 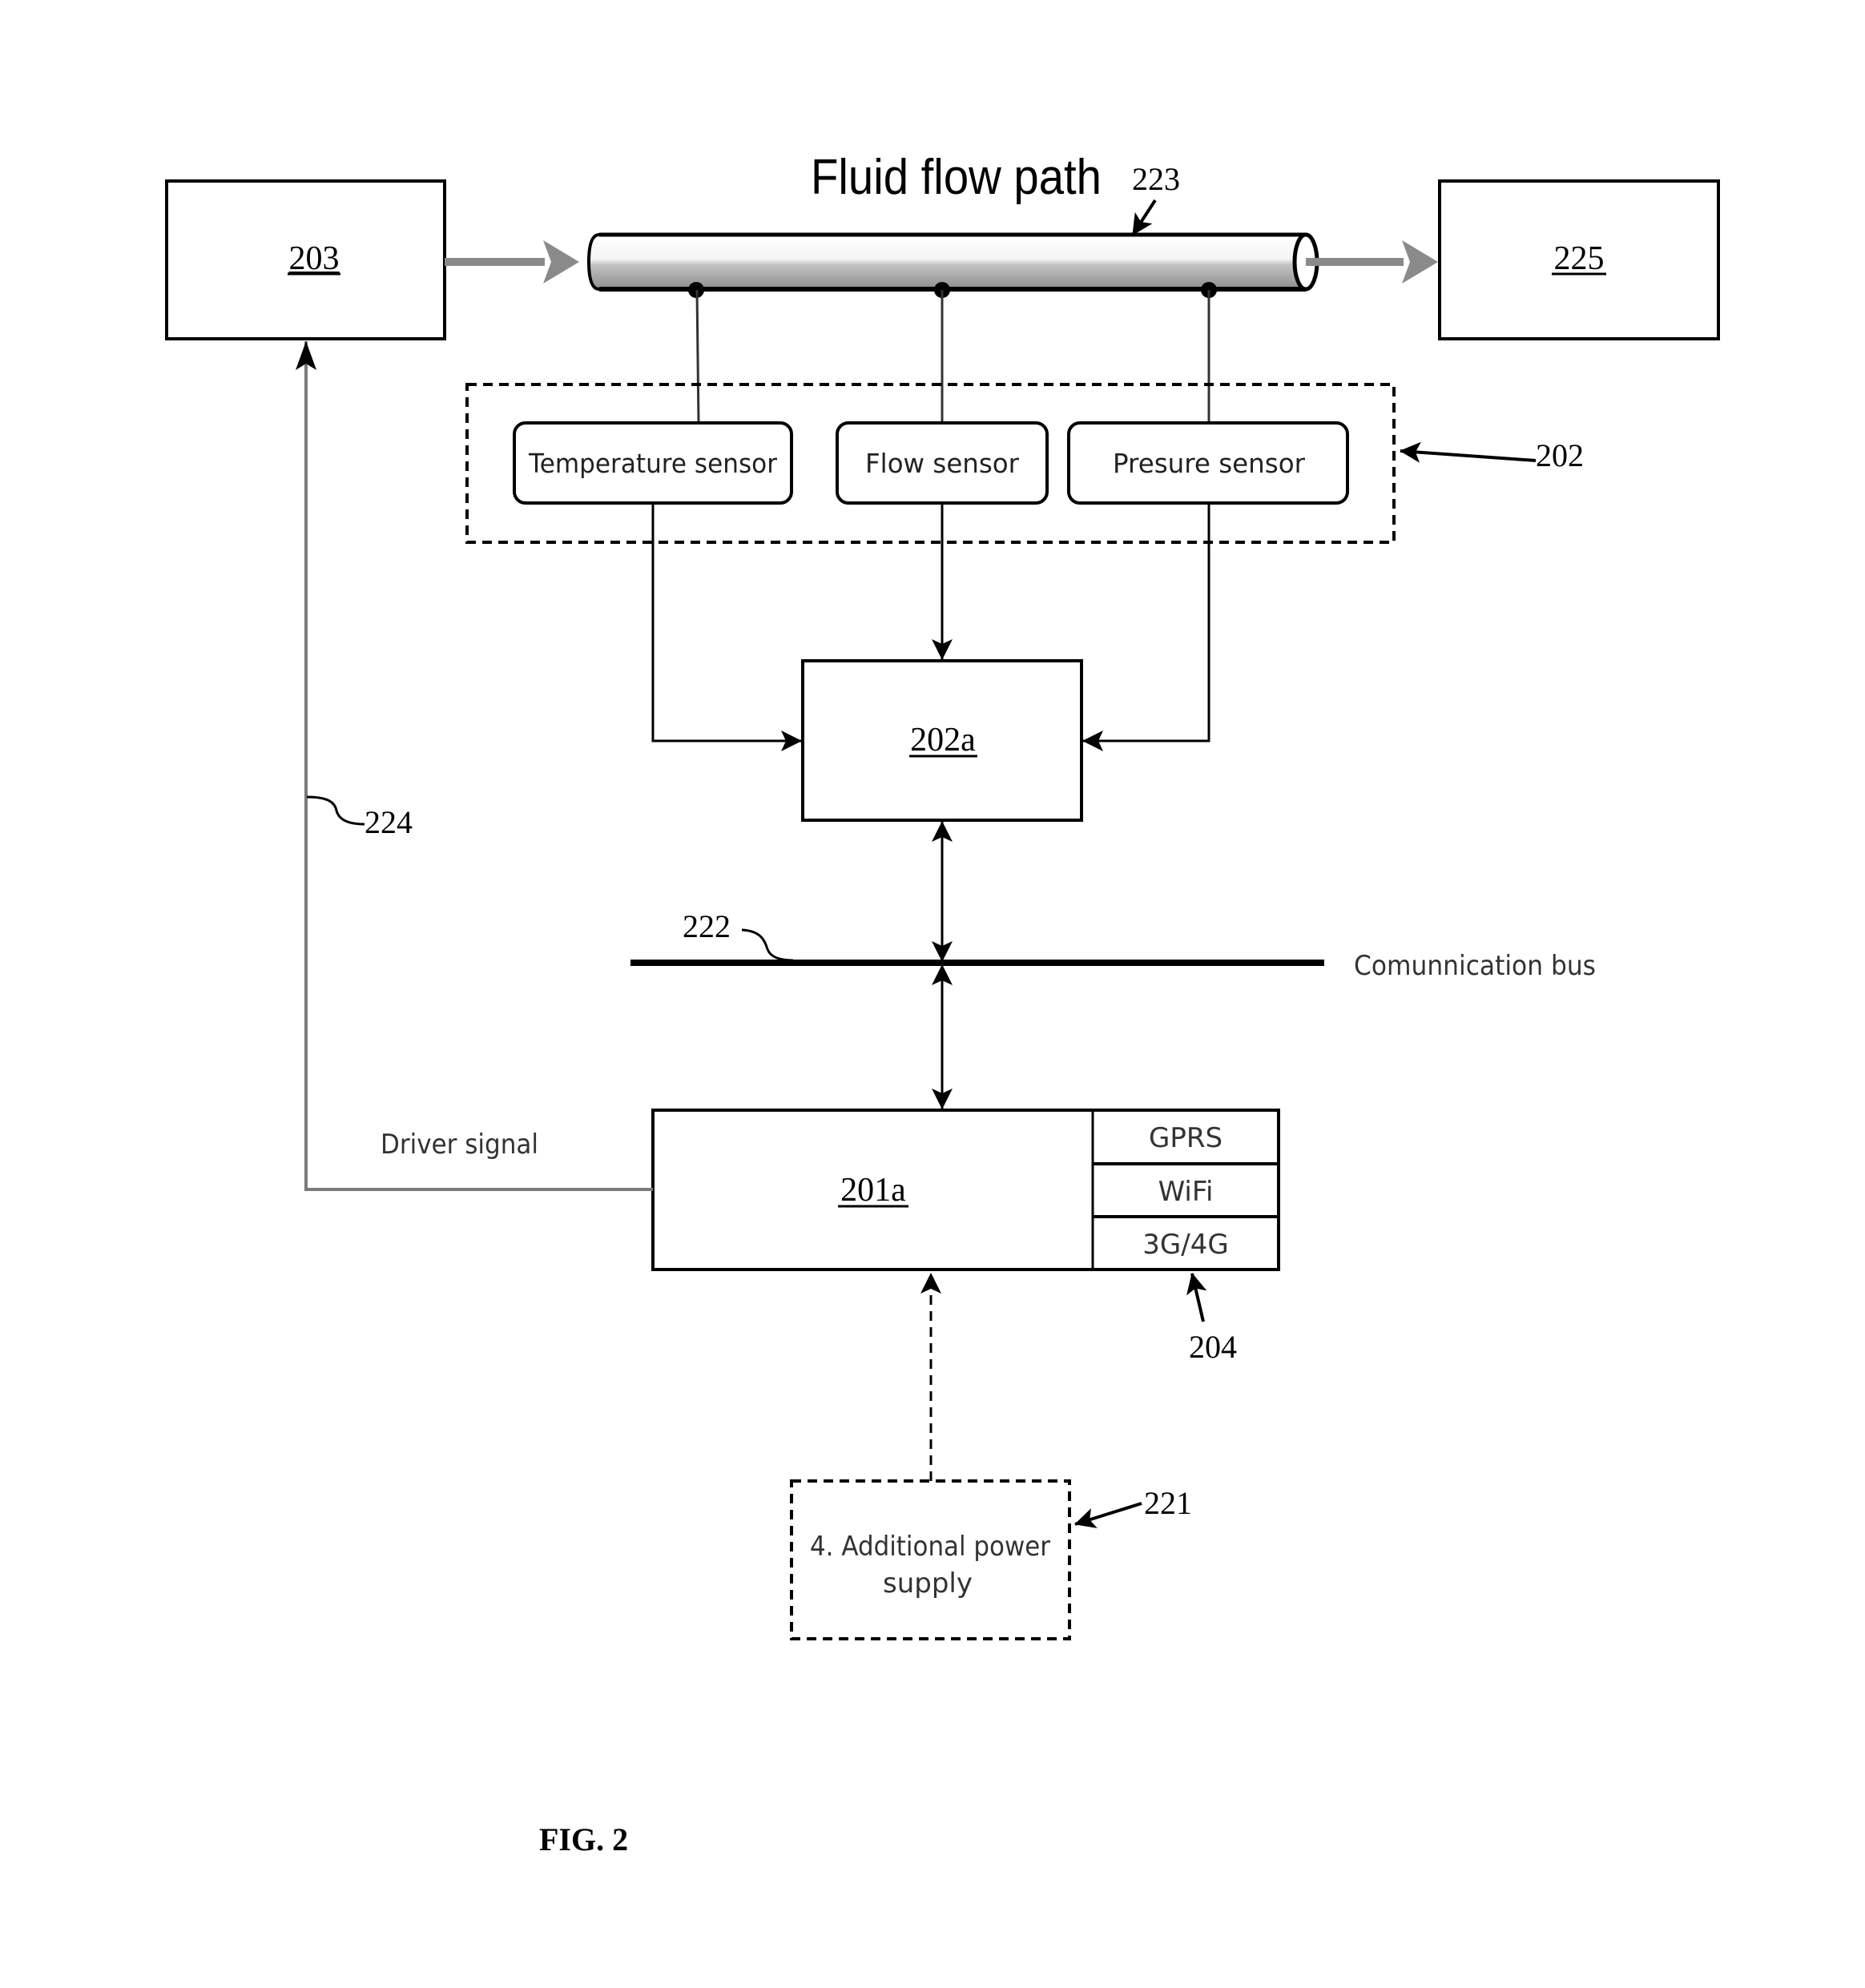 I want to click on ref-224: 224, so click(x=389, y=822).